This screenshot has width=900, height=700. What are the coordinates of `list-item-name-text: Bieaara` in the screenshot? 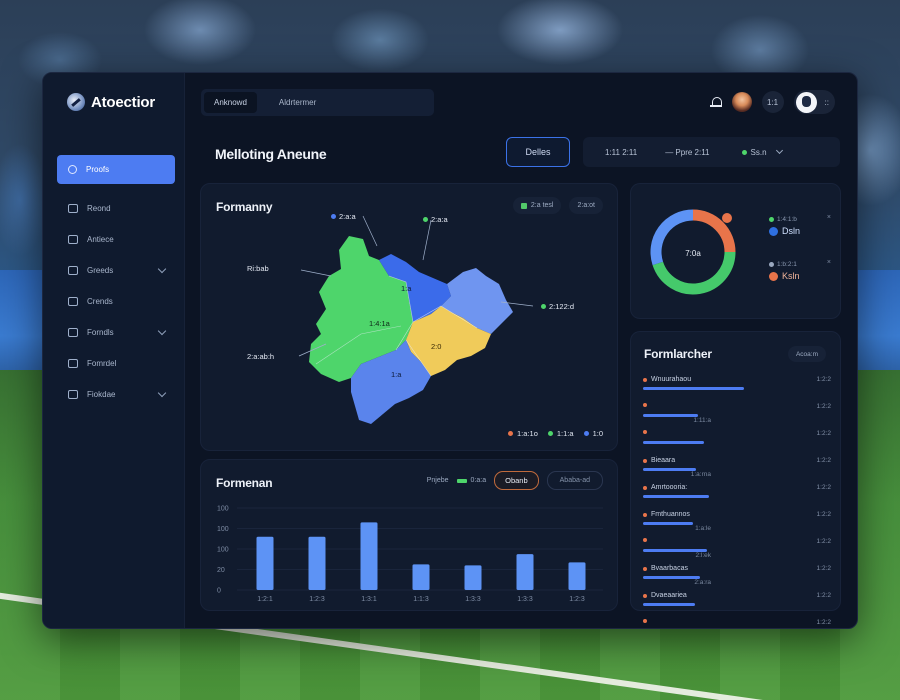 It's located at (663, 460).